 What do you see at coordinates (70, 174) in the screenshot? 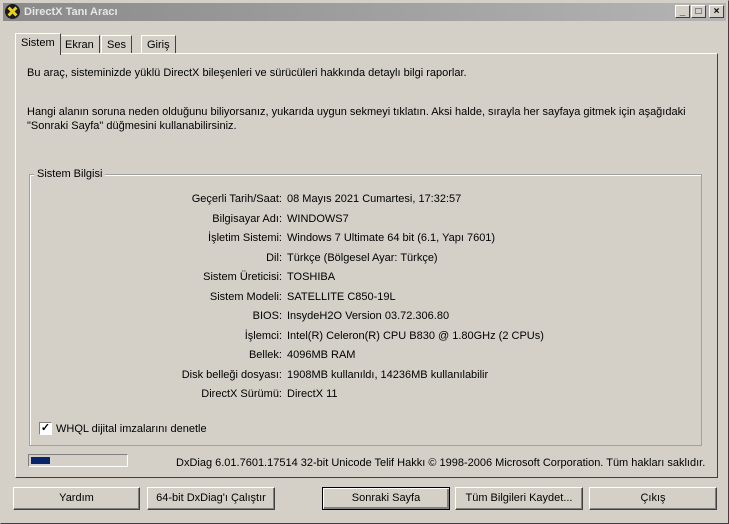
I see `system-info-group-title: Sistem Bilgisi` at bounding box center [70, 174].